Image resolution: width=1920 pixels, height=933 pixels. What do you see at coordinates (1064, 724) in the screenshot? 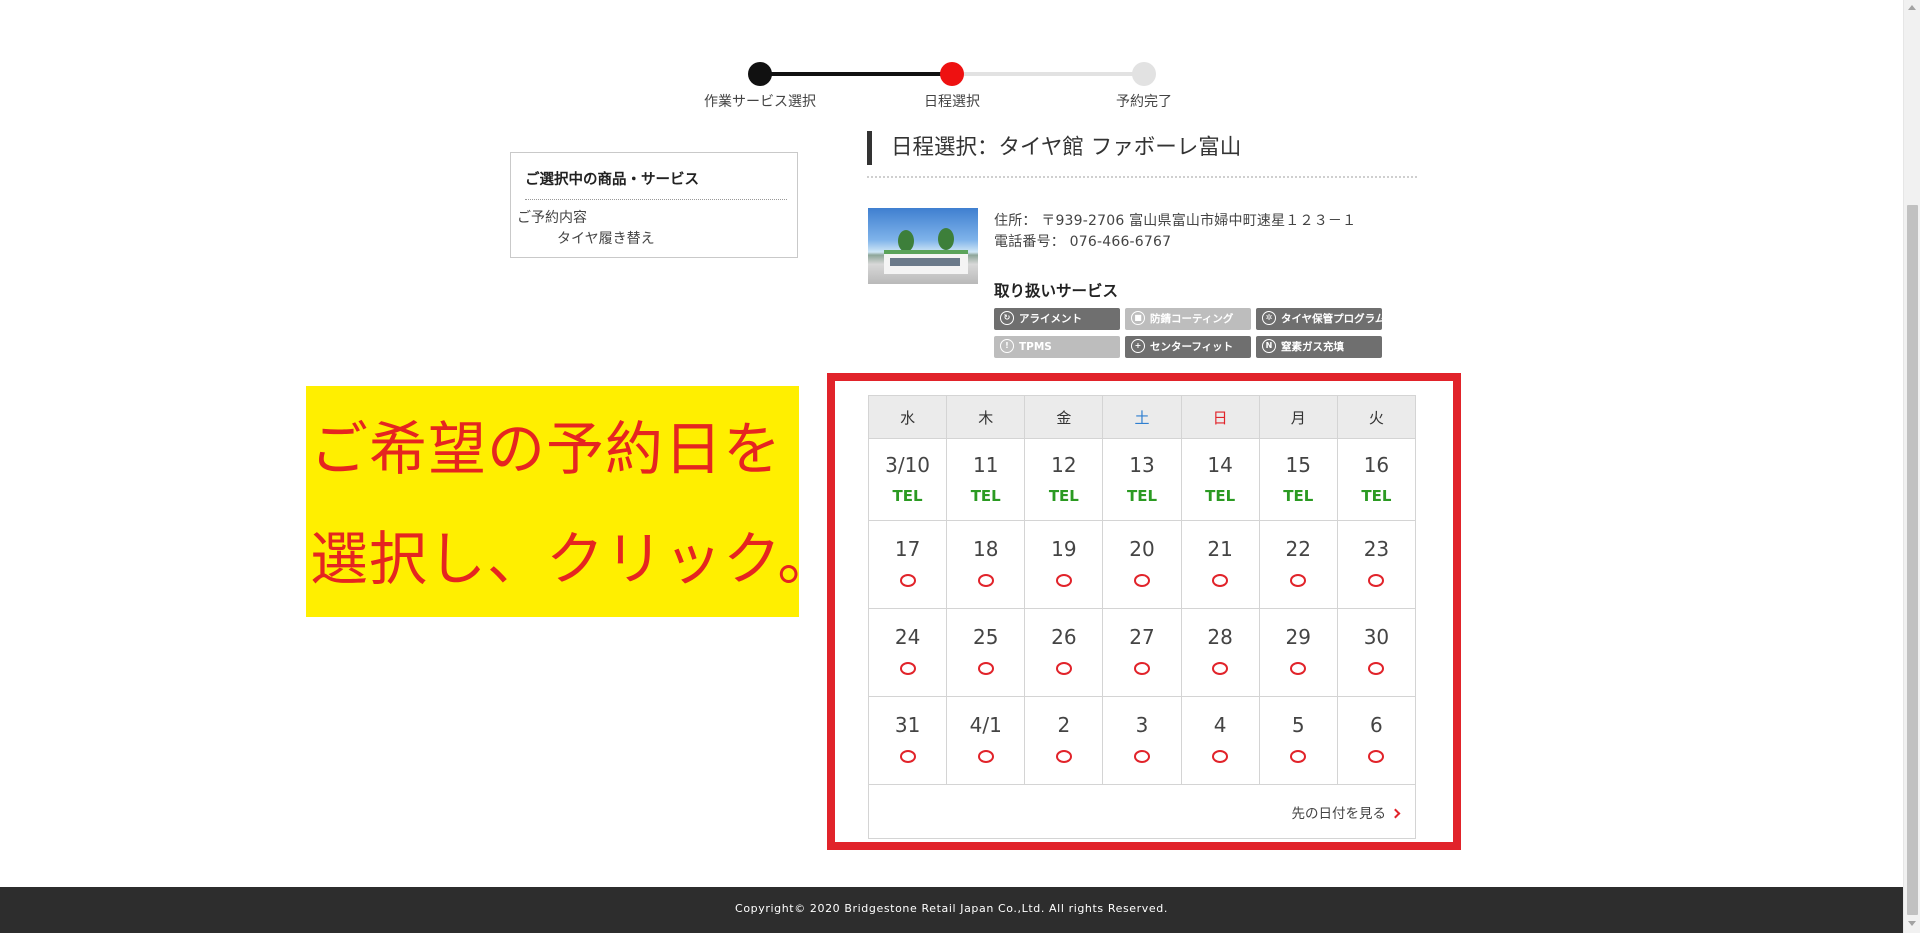
I see `calendar-day-number: 2` at bounding box center [1064, 724].